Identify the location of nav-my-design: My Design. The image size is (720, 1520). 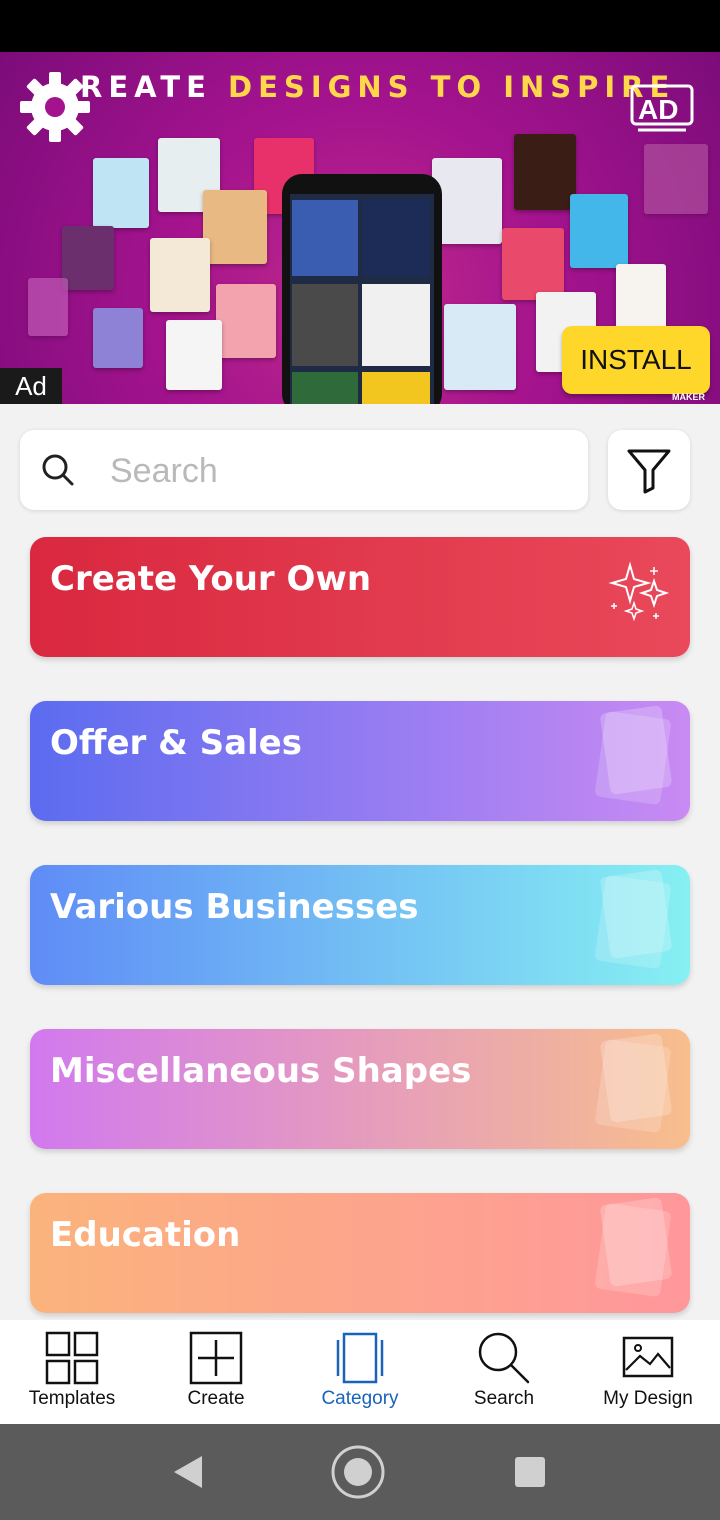
(648, 1372).